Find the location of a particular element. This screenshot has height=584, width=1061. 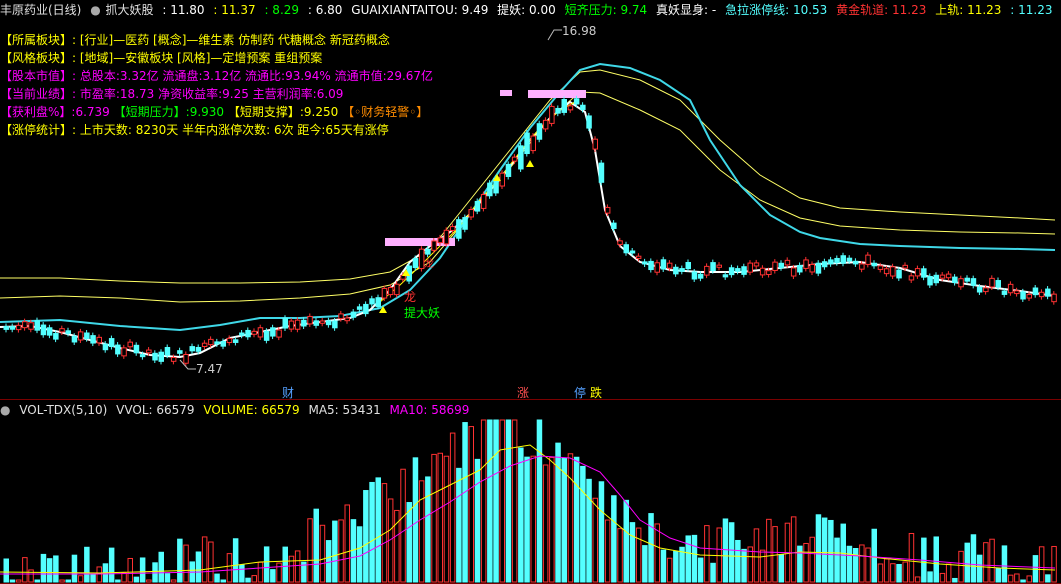

low-price-label: 7.47 is located at coordinates (209, 369).